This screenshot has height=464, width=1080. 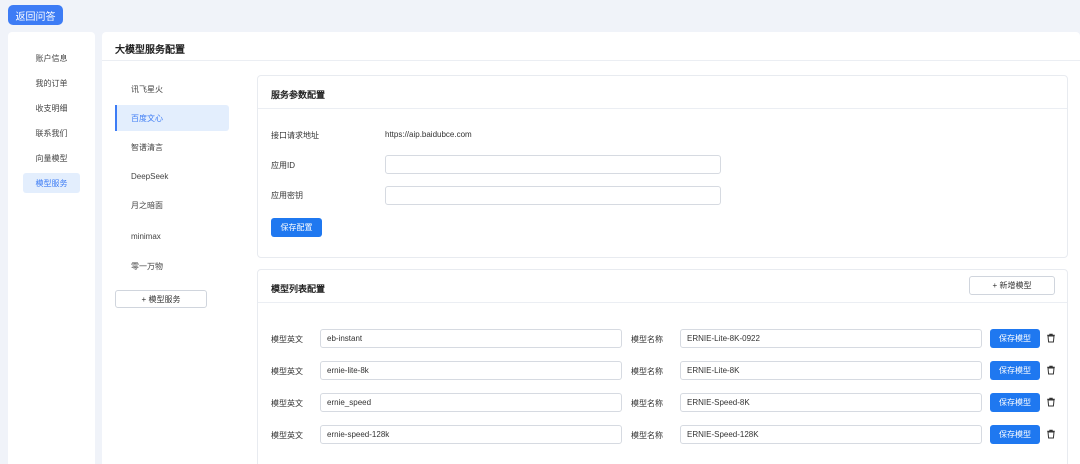 What do you see at coordinates (172, 89) in the screenshot?
I see `provider-item-xunfei: 讯飞星火` at bounding box center [172, 89].